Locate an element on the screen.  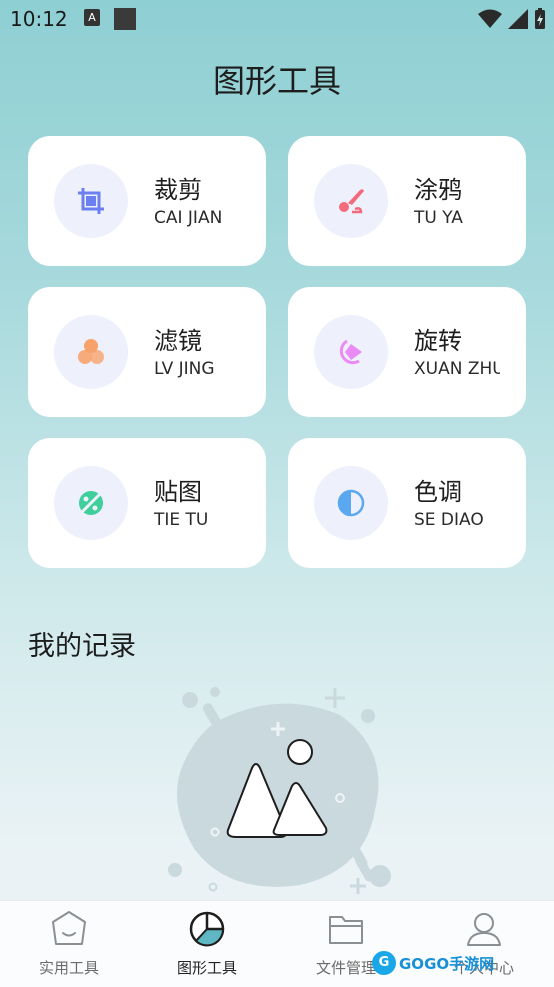
wifi-icon is located at coordinates (490, 18).